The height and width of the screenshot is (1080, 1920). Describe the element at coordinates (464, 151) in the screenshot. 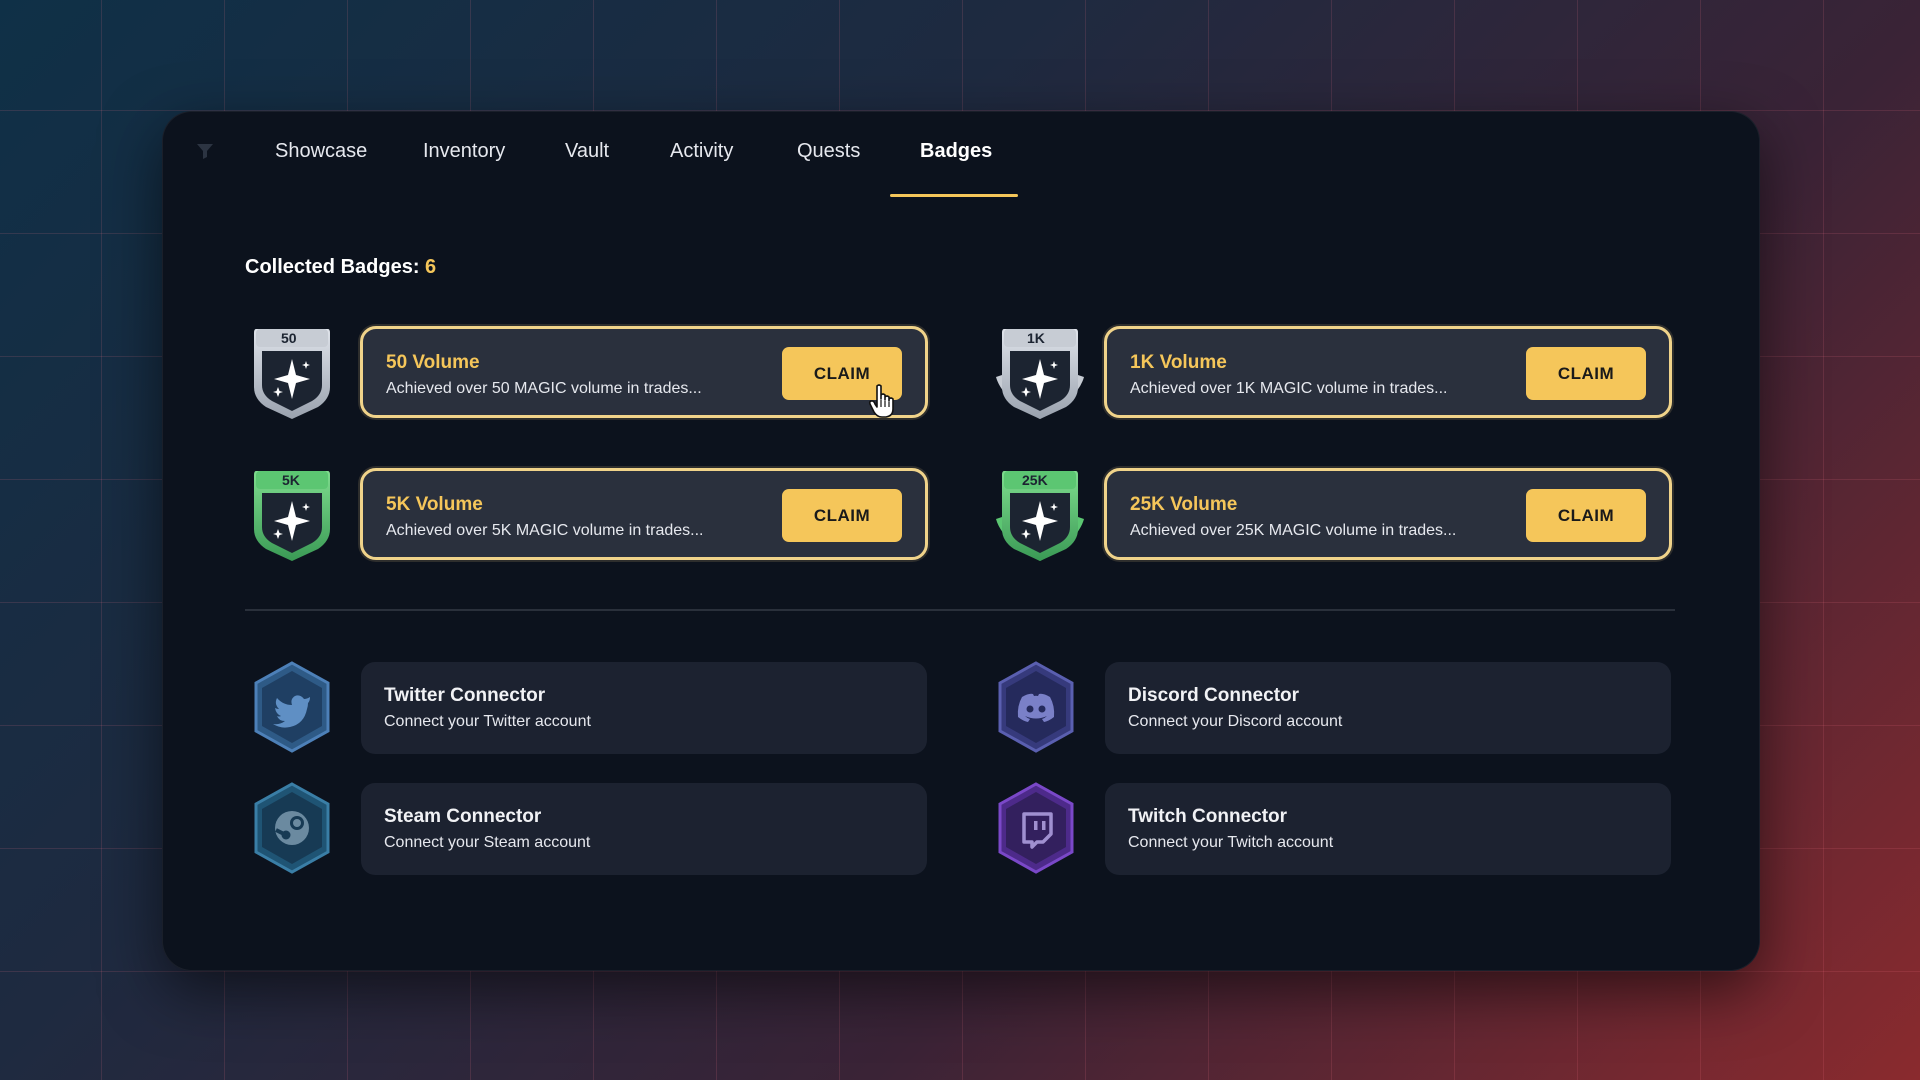

I see `tab-inventory: Inventory` at that location.